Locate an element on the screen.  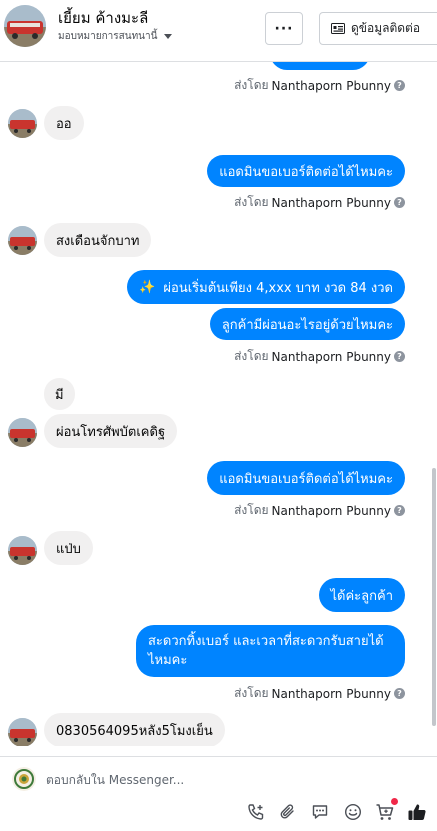
message-in: ออ is located at coordinates (64, 123).